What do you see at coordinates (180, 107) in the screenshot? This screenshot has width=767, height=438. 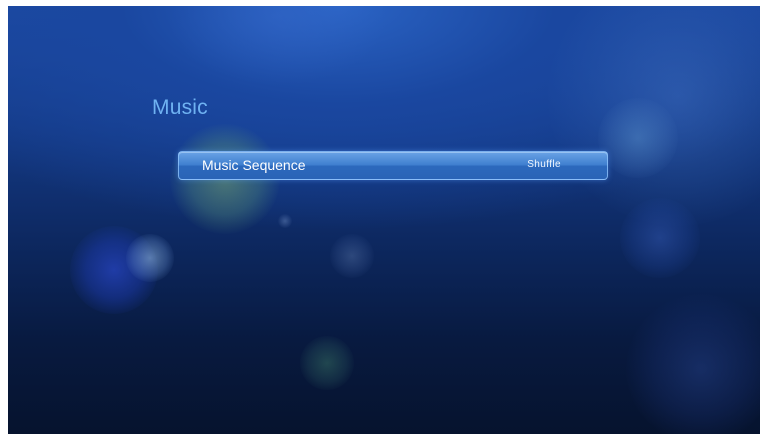 I see `page-title: Music` at bounding box center [180, 107].